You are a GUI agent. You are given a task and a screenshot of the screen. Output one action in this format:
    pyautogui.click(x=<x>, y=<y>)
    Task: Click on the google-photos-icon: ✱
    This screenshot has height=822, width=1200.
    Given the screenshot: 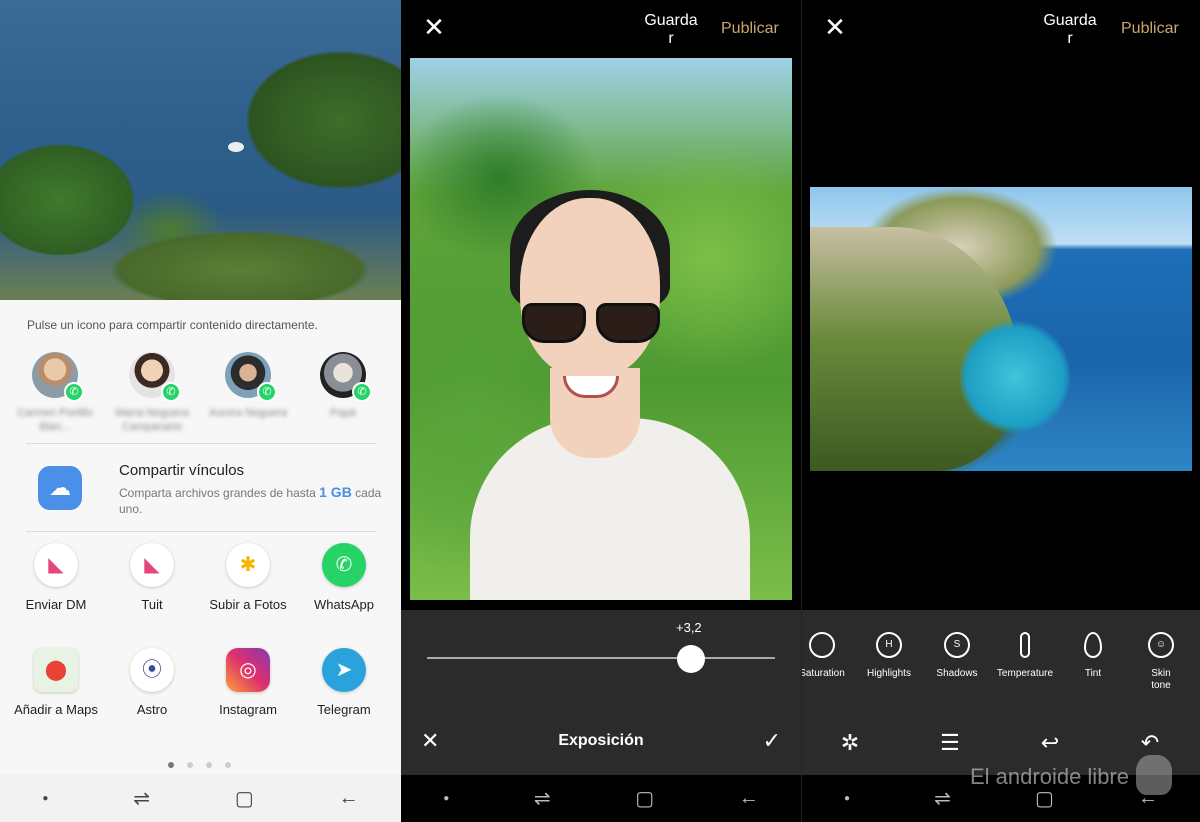 What is the action you would take?
    pyautogui.click(x=248, y=565)
    